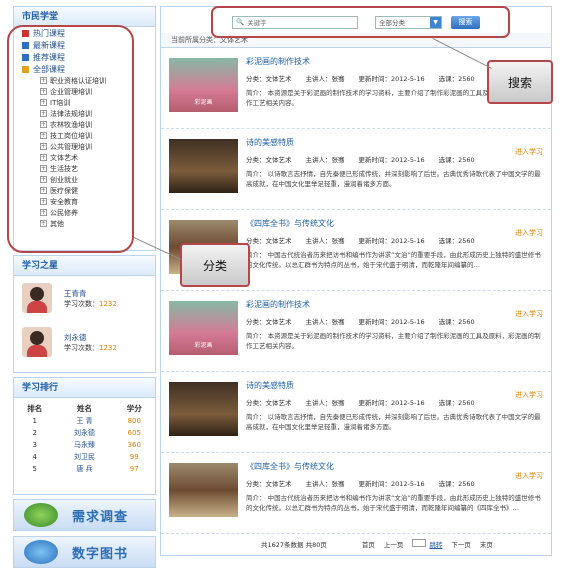 The width and height of the screenshot is (566, 568). I want to click on star-item: 刘永德 学习次数：1232, so click(84, 342).